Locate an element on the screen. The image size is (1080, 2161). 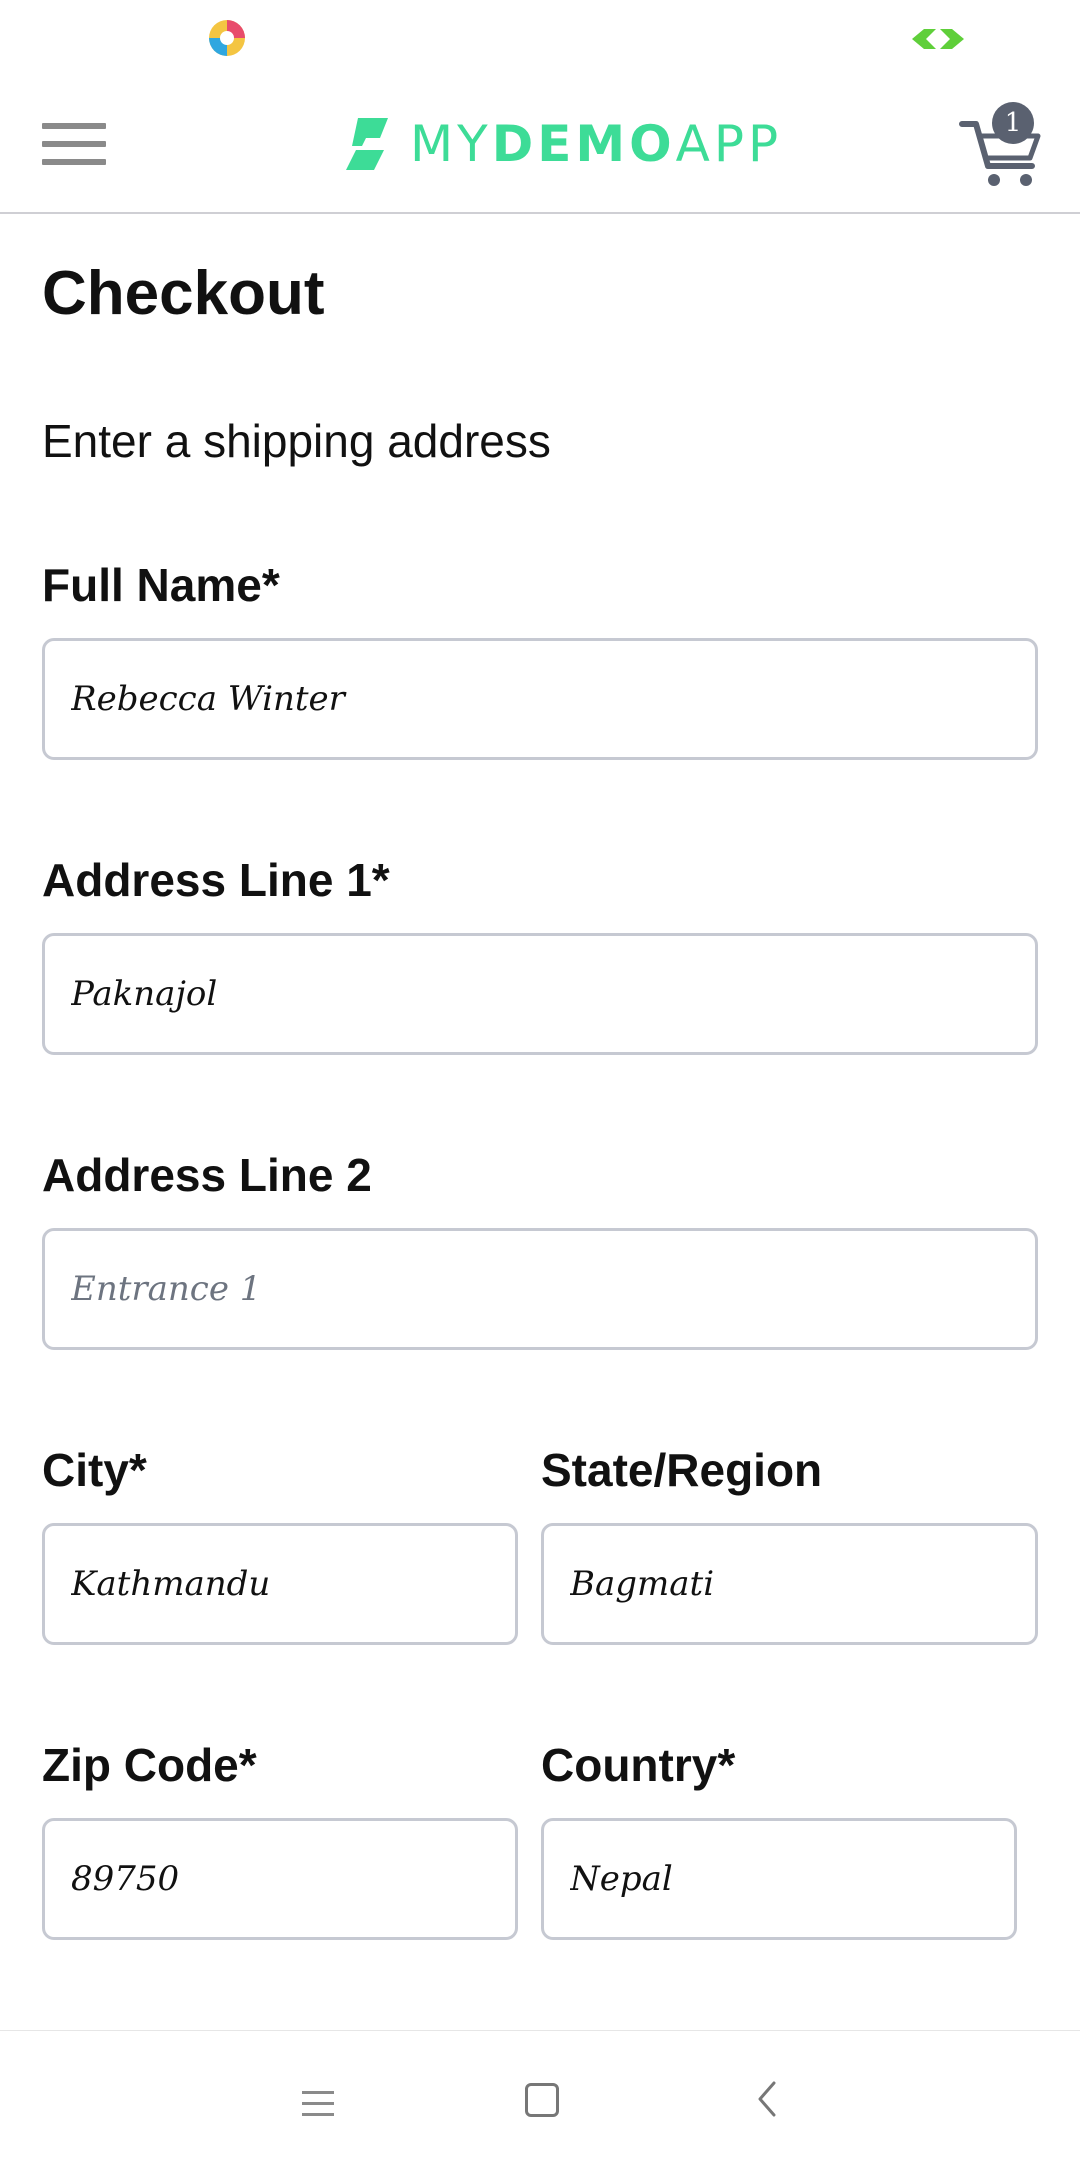
logo-text-app: APP is located at coordinates (729, 144).